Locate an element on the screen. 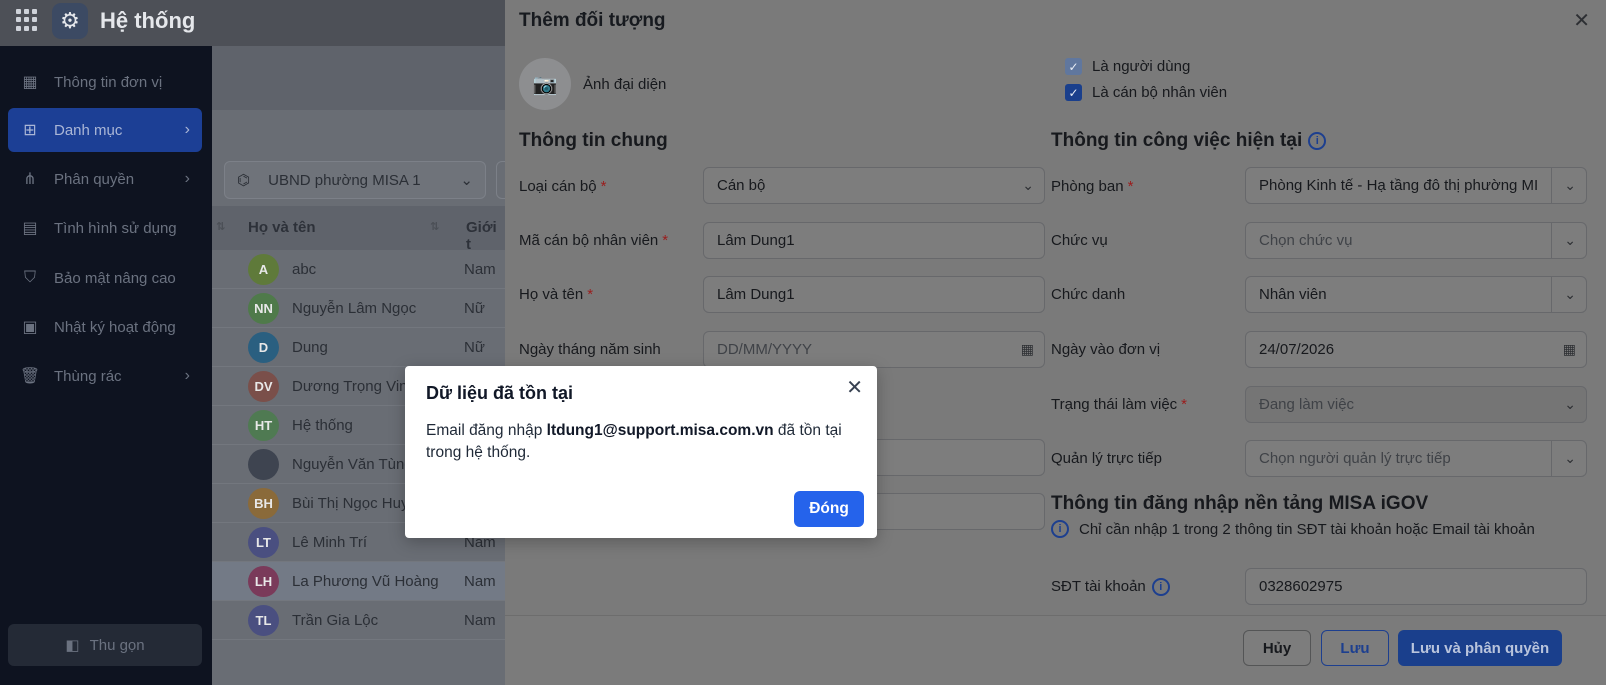 The image size is (1606, 685). photo-label: Ảnh đại diện is located at coordinates (625, 84).